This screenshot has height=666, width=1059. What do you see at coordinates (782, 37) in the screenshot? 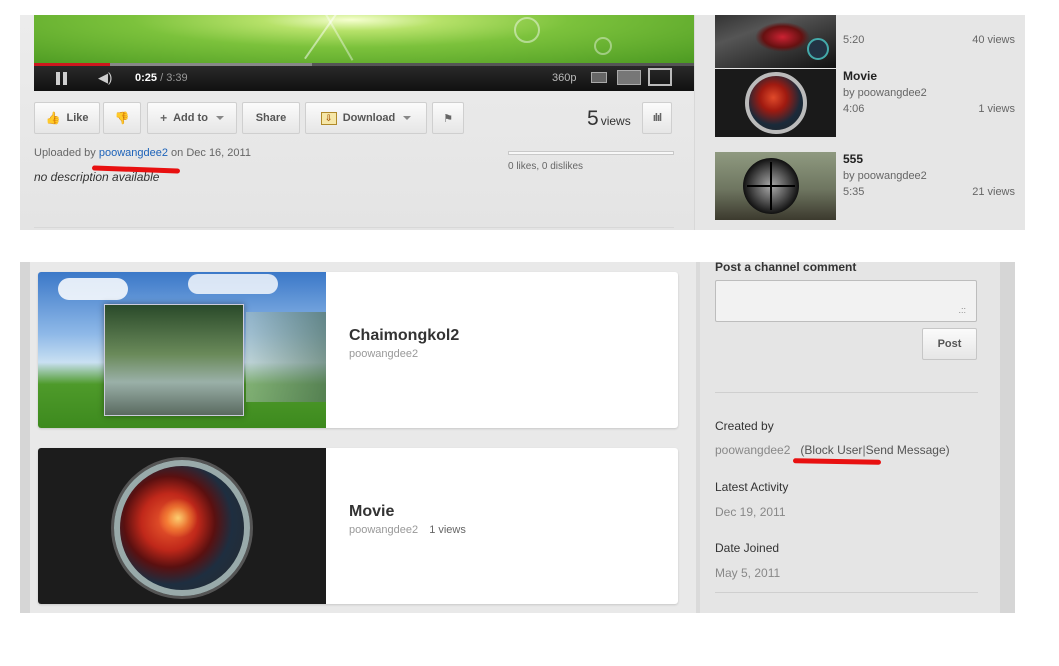
I see `car-image` at bounding box center [782, 37].